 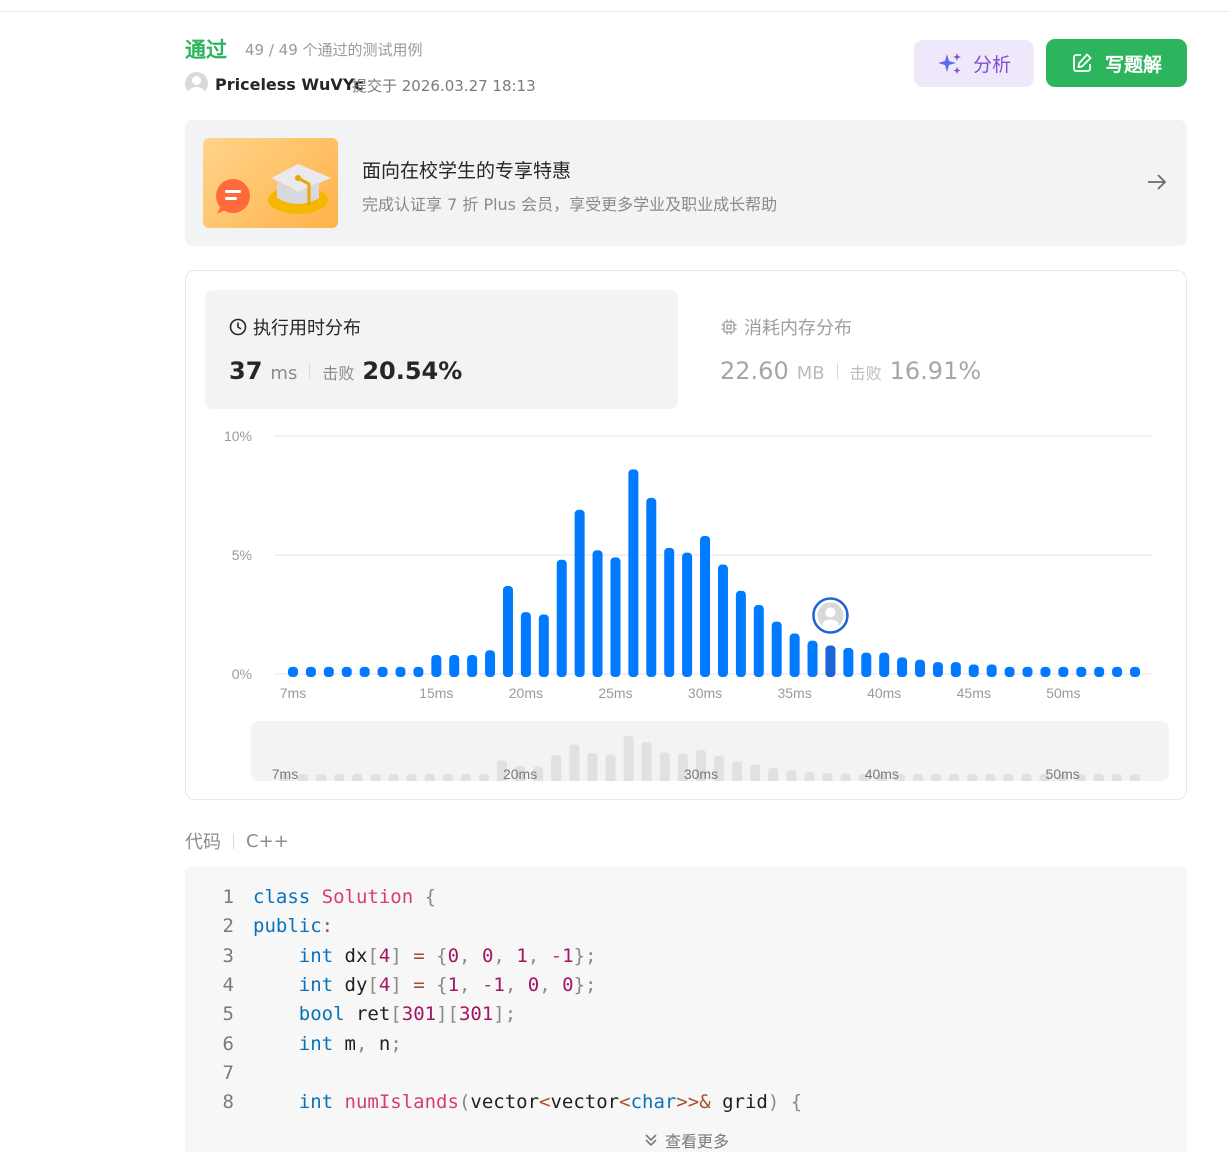 What do you see at coordinates (1063, 773) in the screenshot?
I see `minimap-tick-label: 50ms` at bounding box center [1063, 773].